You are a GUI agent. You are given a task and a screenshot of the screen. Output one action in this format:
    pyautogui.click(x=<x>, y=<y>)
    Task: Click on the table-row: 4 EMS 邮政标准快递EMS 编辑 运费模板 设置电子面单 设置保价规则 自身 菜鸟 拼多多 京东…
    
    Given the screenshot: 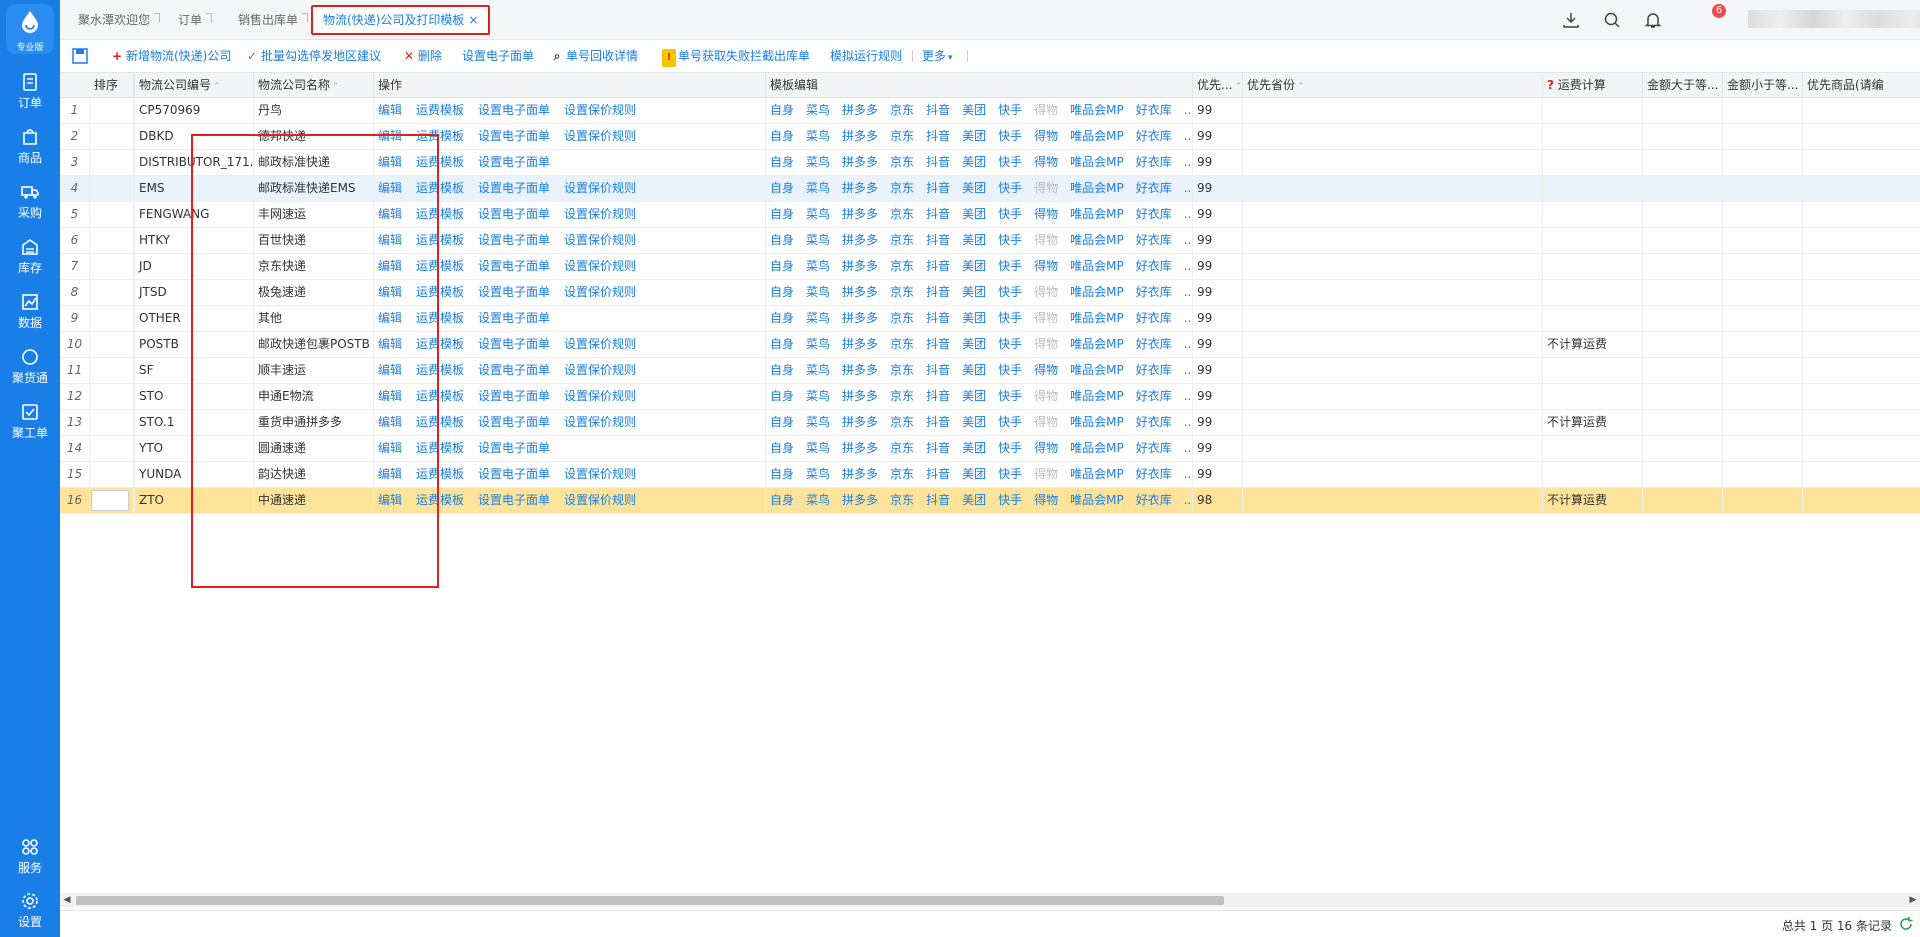 What is the action you would take?
    pyautogui.click(x=990, y=189)
    